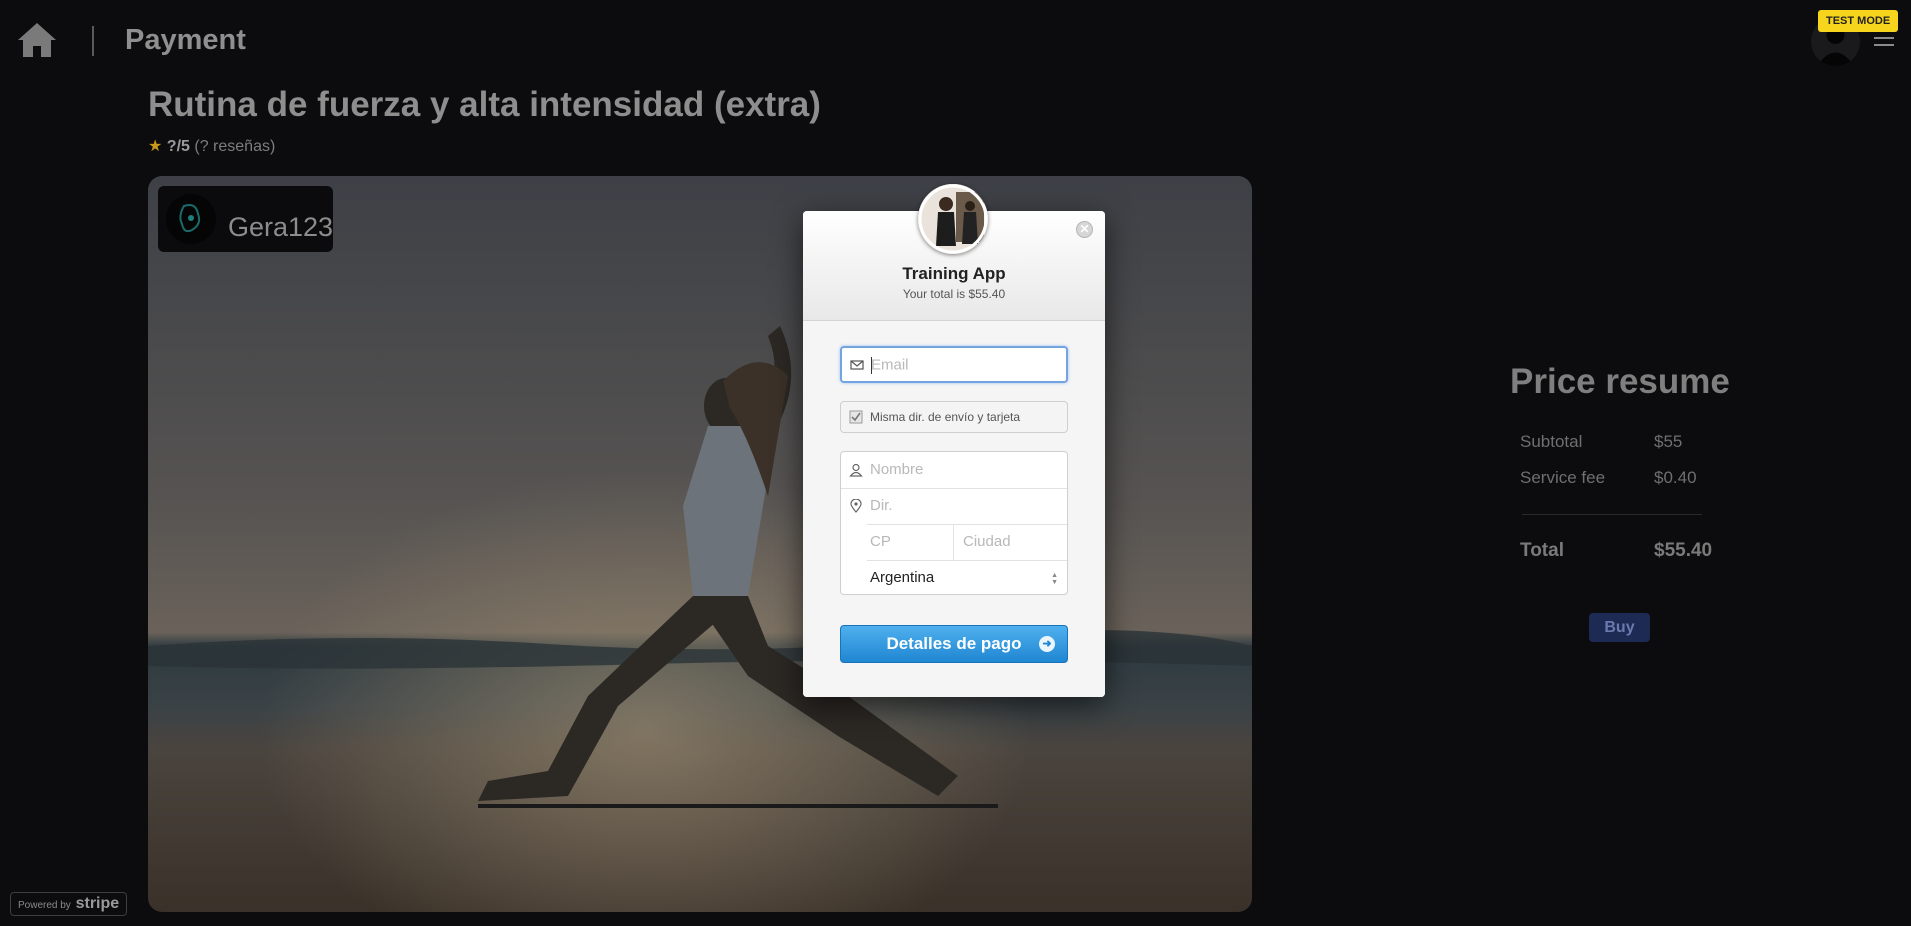 Image resolution: width=1911 pixels, height=926 pixels. Describe the element at coordinates (954, 364) in the screenshot. I see `email-field: Email` at that location.